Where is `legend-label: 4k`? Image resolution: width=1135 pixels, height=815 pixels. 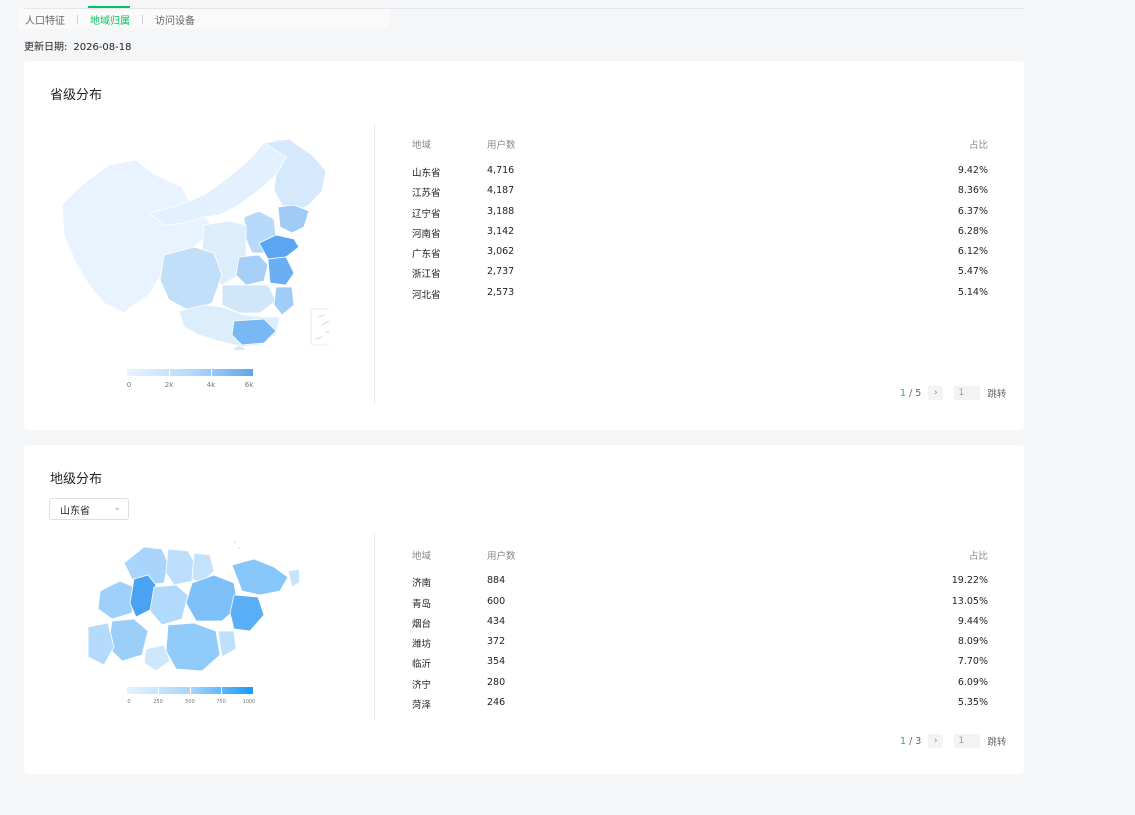 legend-label: 4k is located at coordinates (211, 385).